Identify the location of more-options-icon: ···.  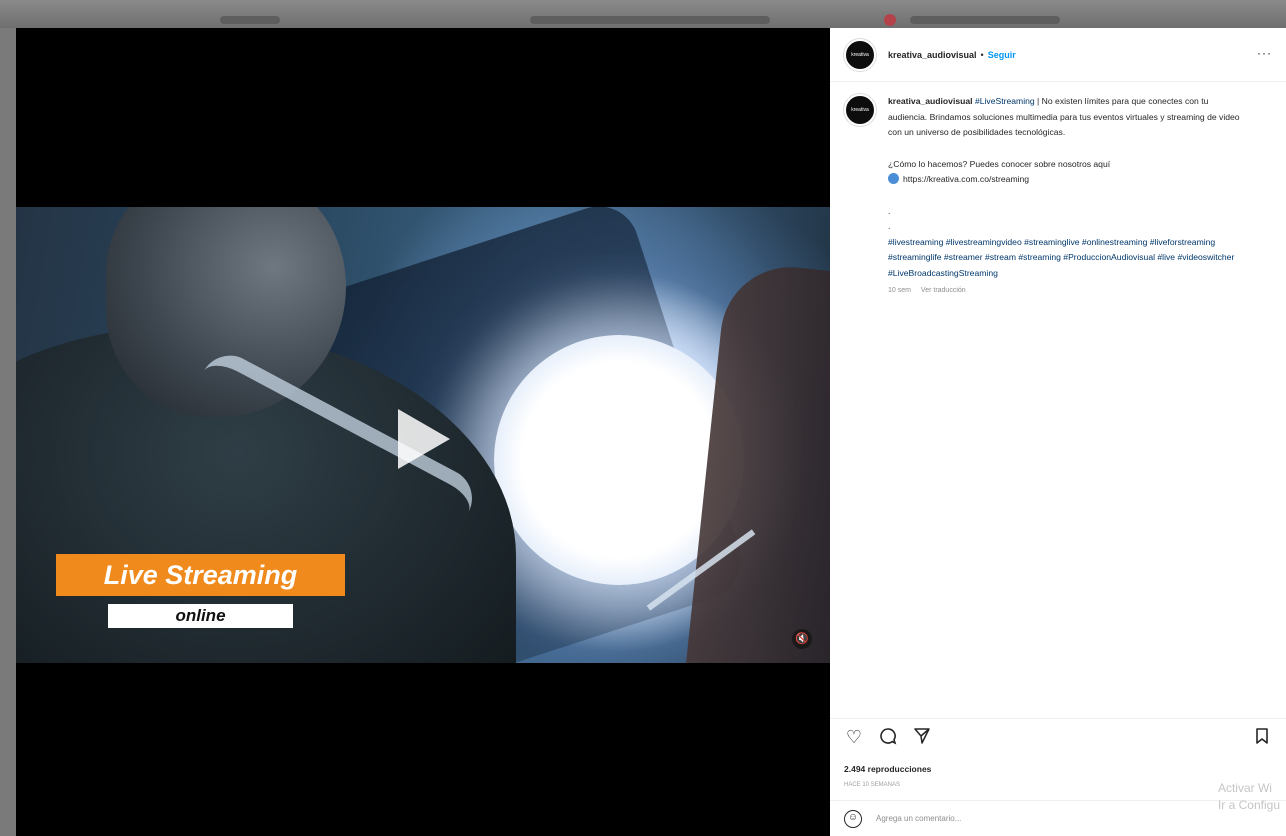
(1264, 53).